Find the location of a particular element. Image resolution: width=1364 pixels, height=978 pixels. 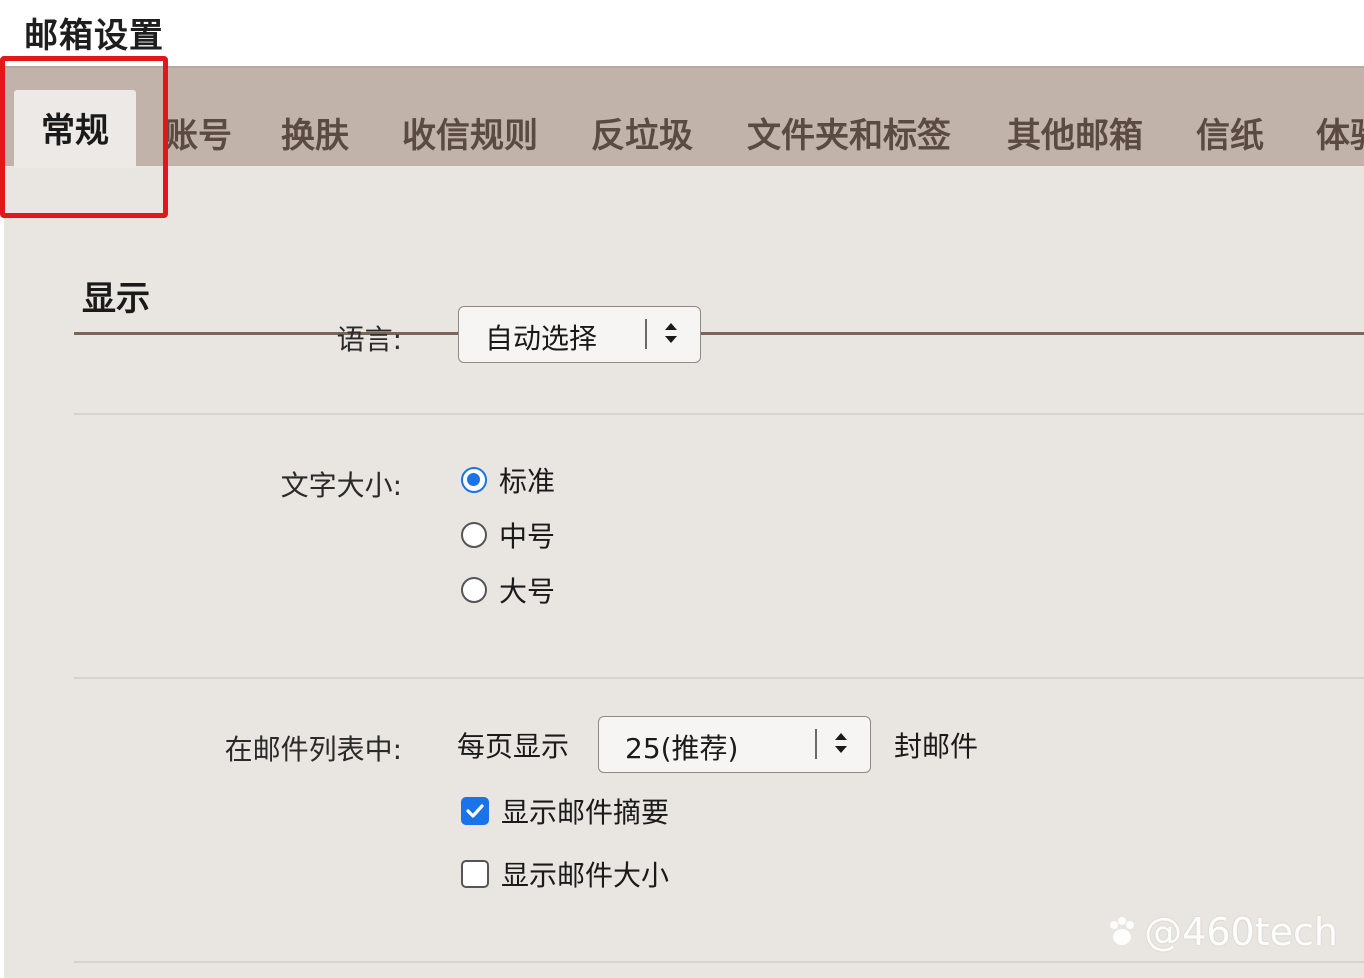

language-label: 语言: is located at coordinates (369, 339).